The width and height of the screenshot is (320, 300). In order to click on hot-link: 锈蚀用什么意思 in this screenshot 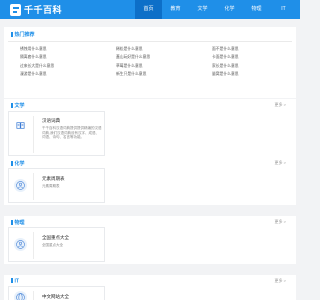, I will do `click(68, 49)`.